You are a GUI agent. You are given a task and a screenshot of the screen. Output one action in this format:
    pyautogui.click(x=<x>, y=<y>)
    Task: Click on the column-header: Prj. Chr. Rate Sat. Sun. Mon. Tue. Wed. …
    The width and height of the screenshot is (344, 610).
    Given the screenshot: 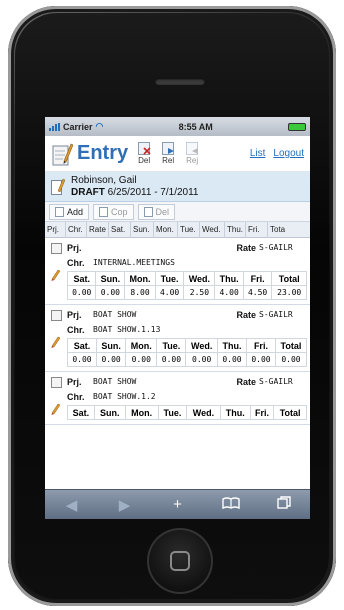 What is the action you would take?
    pyautogui.click(x=177, y=229)
    